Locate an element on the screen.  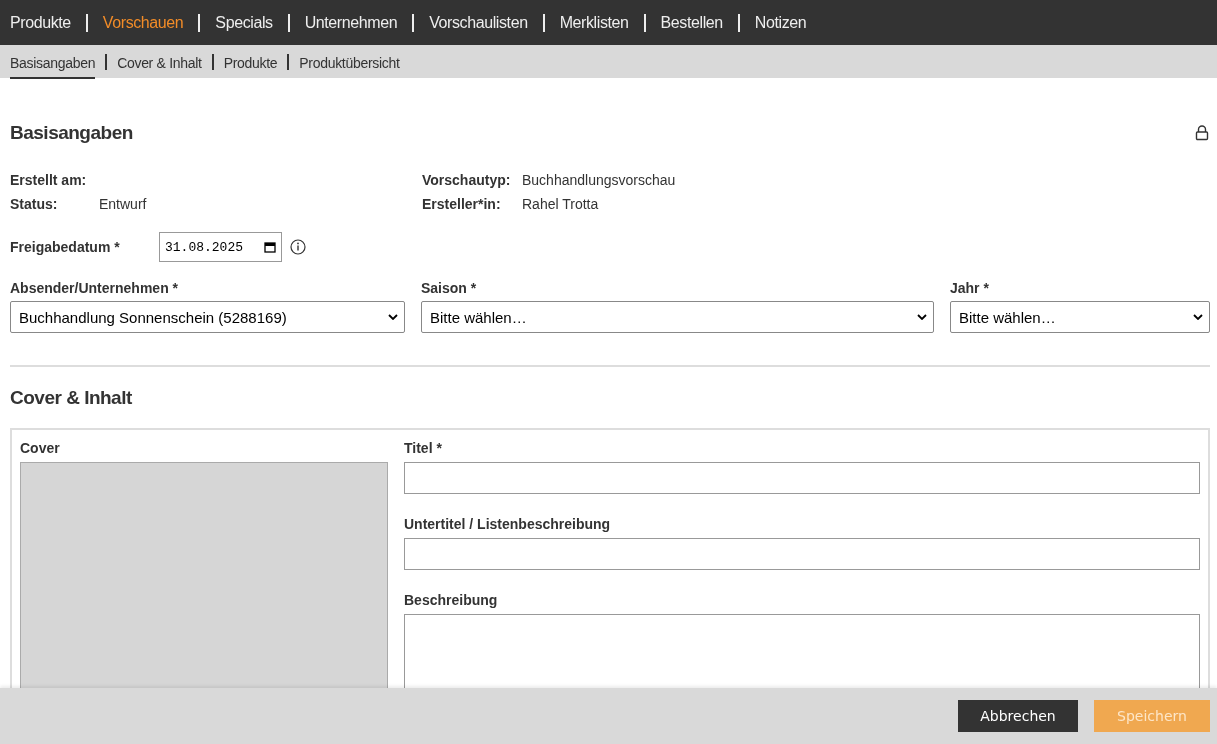
date-field: 31.08.2025 is located at coordinates (220, 247).